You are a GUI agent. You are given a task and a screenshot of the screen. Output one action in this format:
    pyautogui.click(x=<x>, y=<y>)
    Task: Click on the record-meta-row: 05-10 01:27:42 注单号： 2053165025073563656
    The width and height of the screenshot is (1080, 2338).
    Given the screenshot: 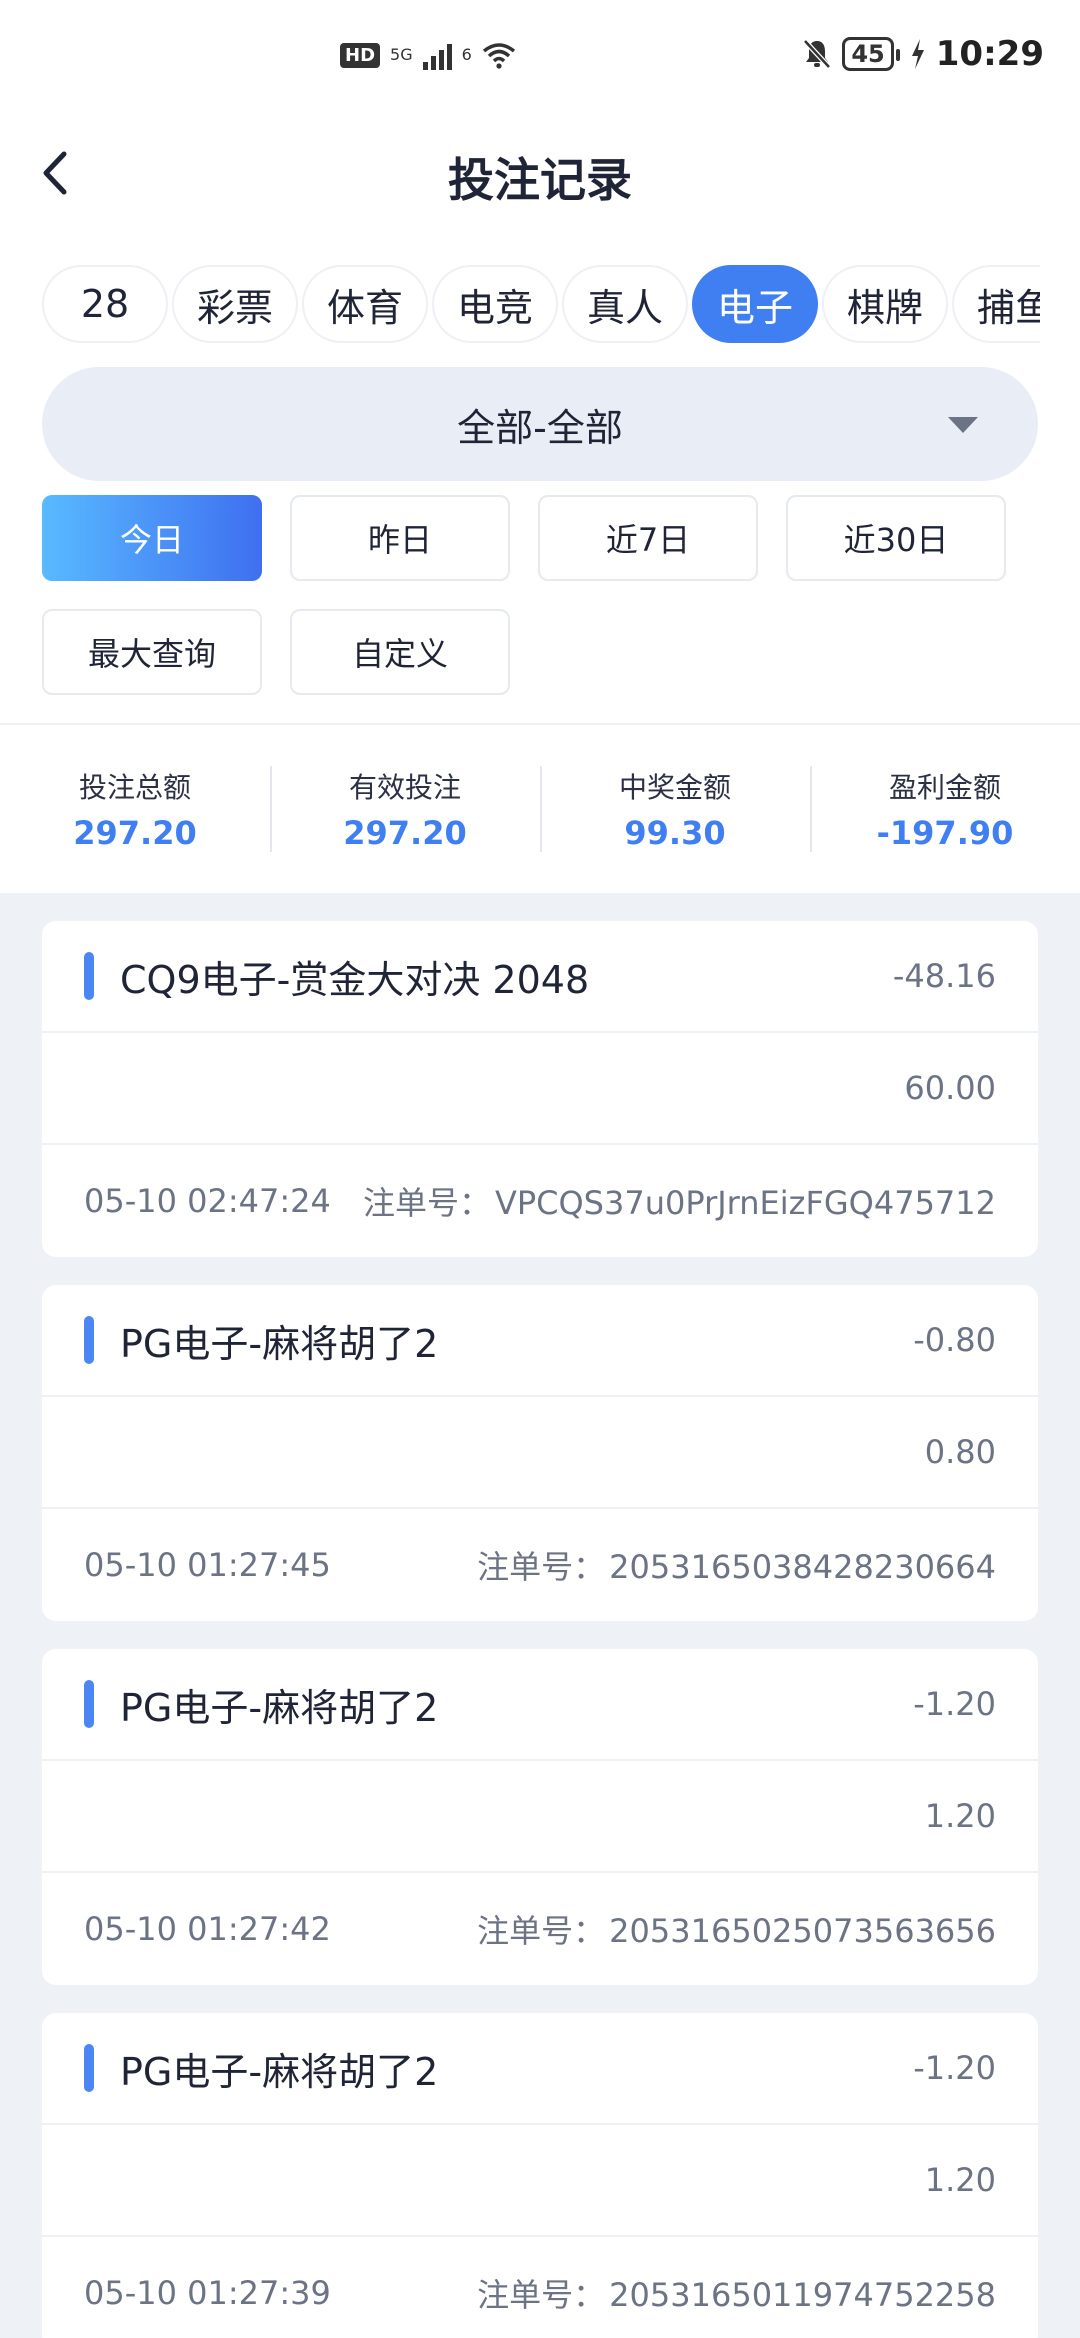 What is the action you would take?
    pyautogui.click(x=540, y=1929)
    